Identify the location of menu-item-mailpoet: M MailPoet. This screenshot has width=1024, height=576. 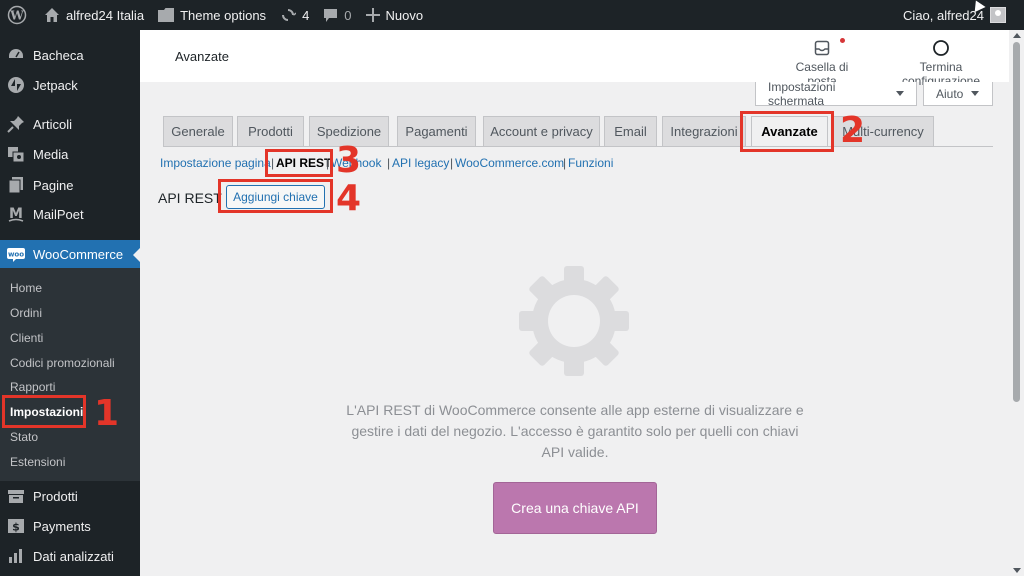
(70, 214).